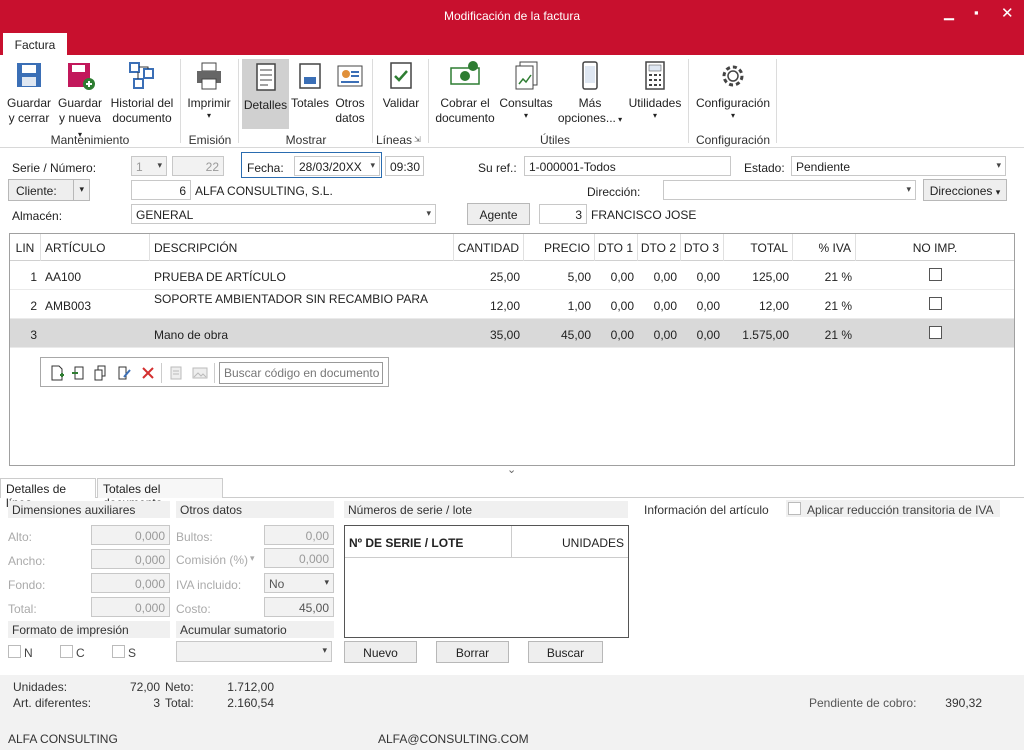 This screenshot has height=750, width=1024. Describe the element at coordinates (417, 139) in the screenshot. I see `dialog-launcher-icon: ⇲` at that location.